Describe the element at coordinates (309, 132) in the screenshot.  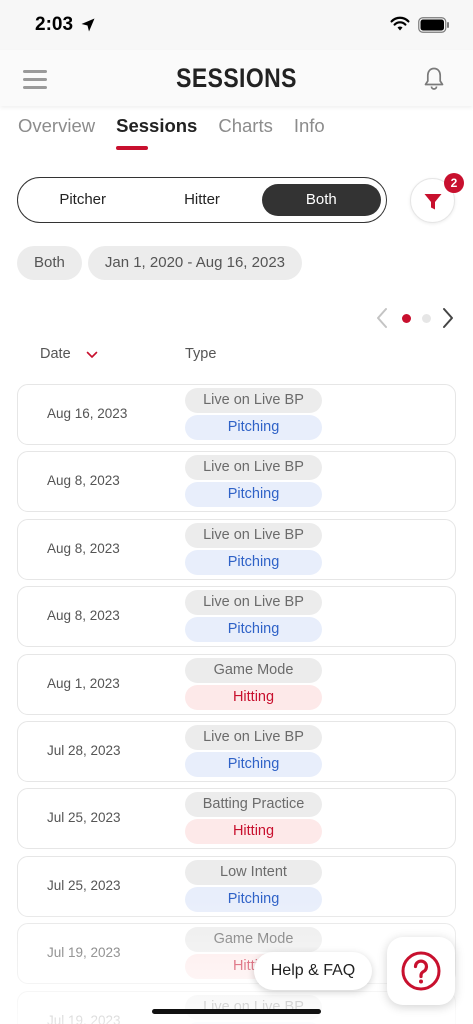
I see `tab-info: Info` at that location.